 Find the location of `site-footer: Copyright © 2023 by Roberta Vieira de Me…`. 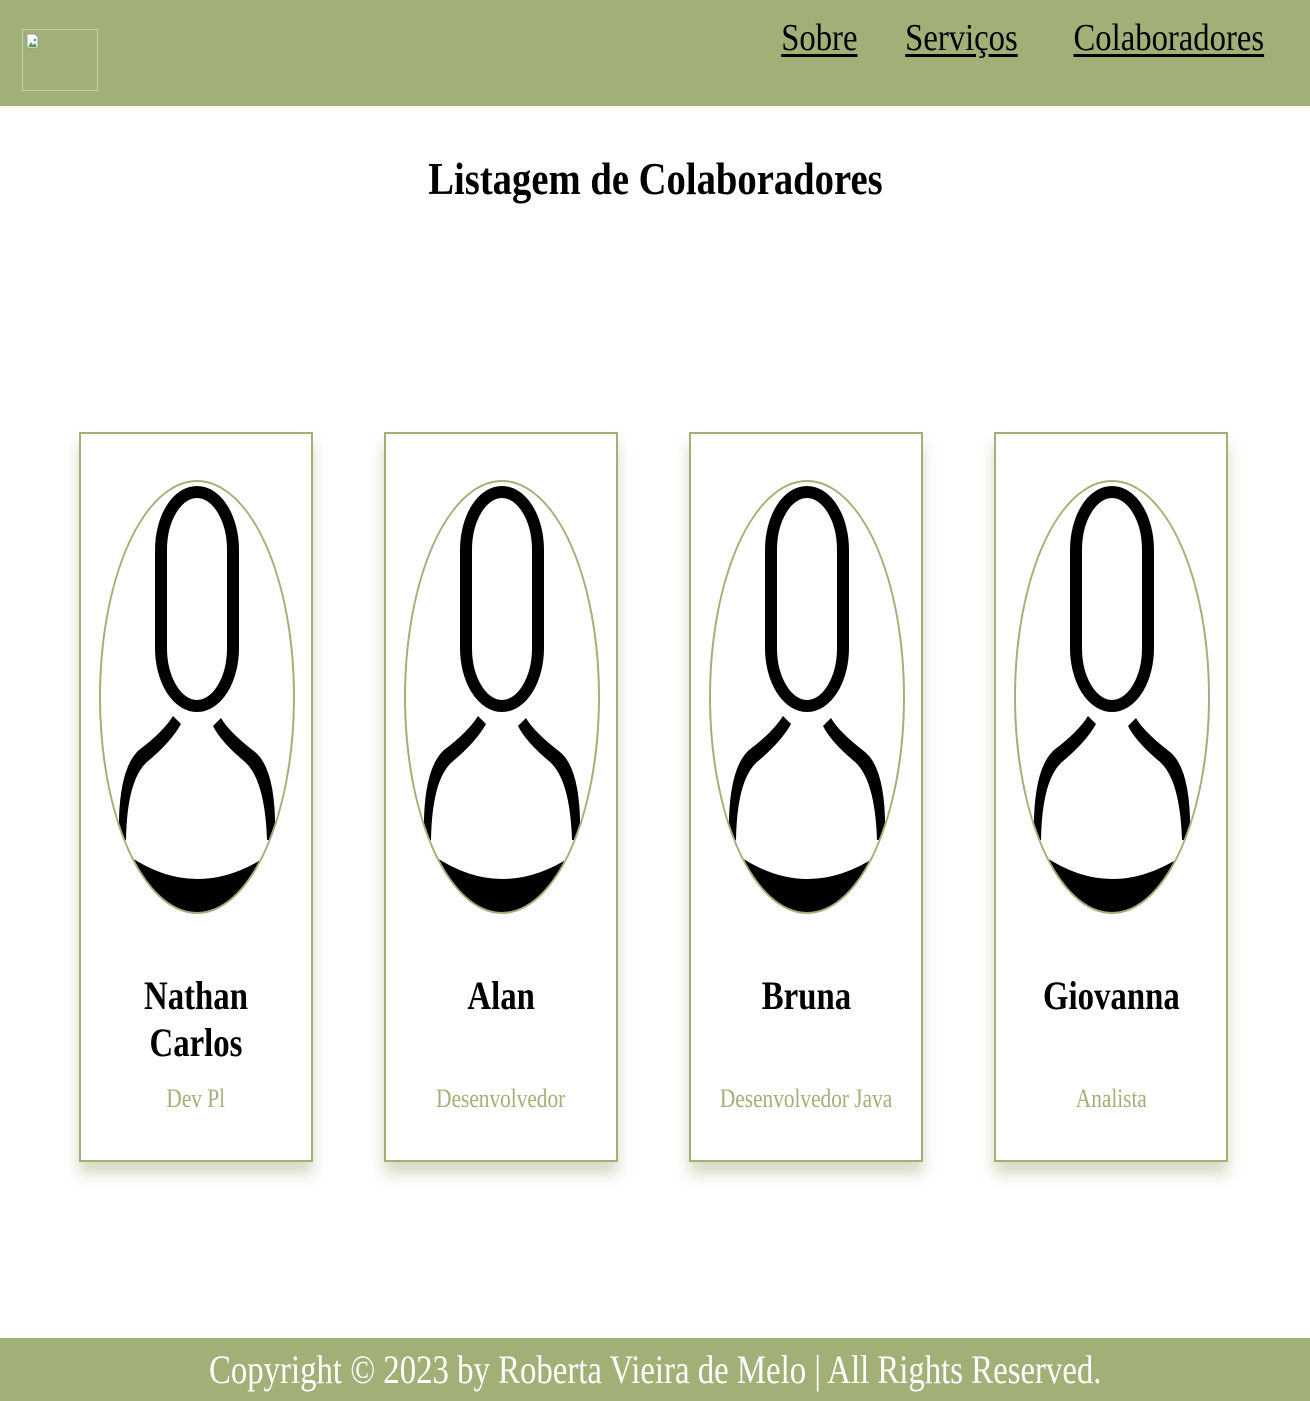

site-footer: Copyright © 2023 by Roberta Vieira de Me… is located at coordinates (655, 1369).